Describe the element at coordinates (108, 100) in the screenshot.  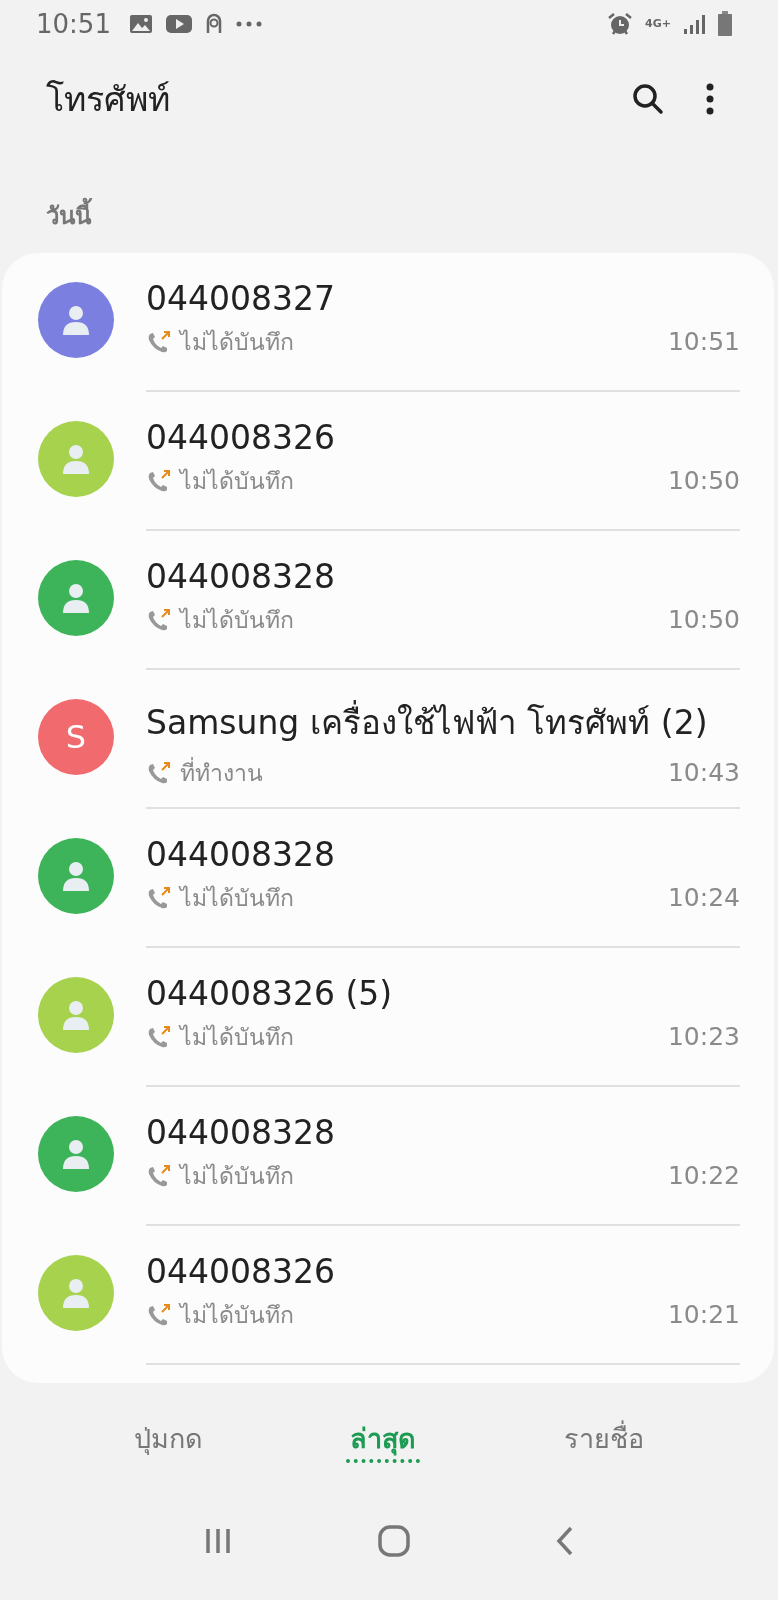
I see `app-title: โทรศัพท์` at that location.